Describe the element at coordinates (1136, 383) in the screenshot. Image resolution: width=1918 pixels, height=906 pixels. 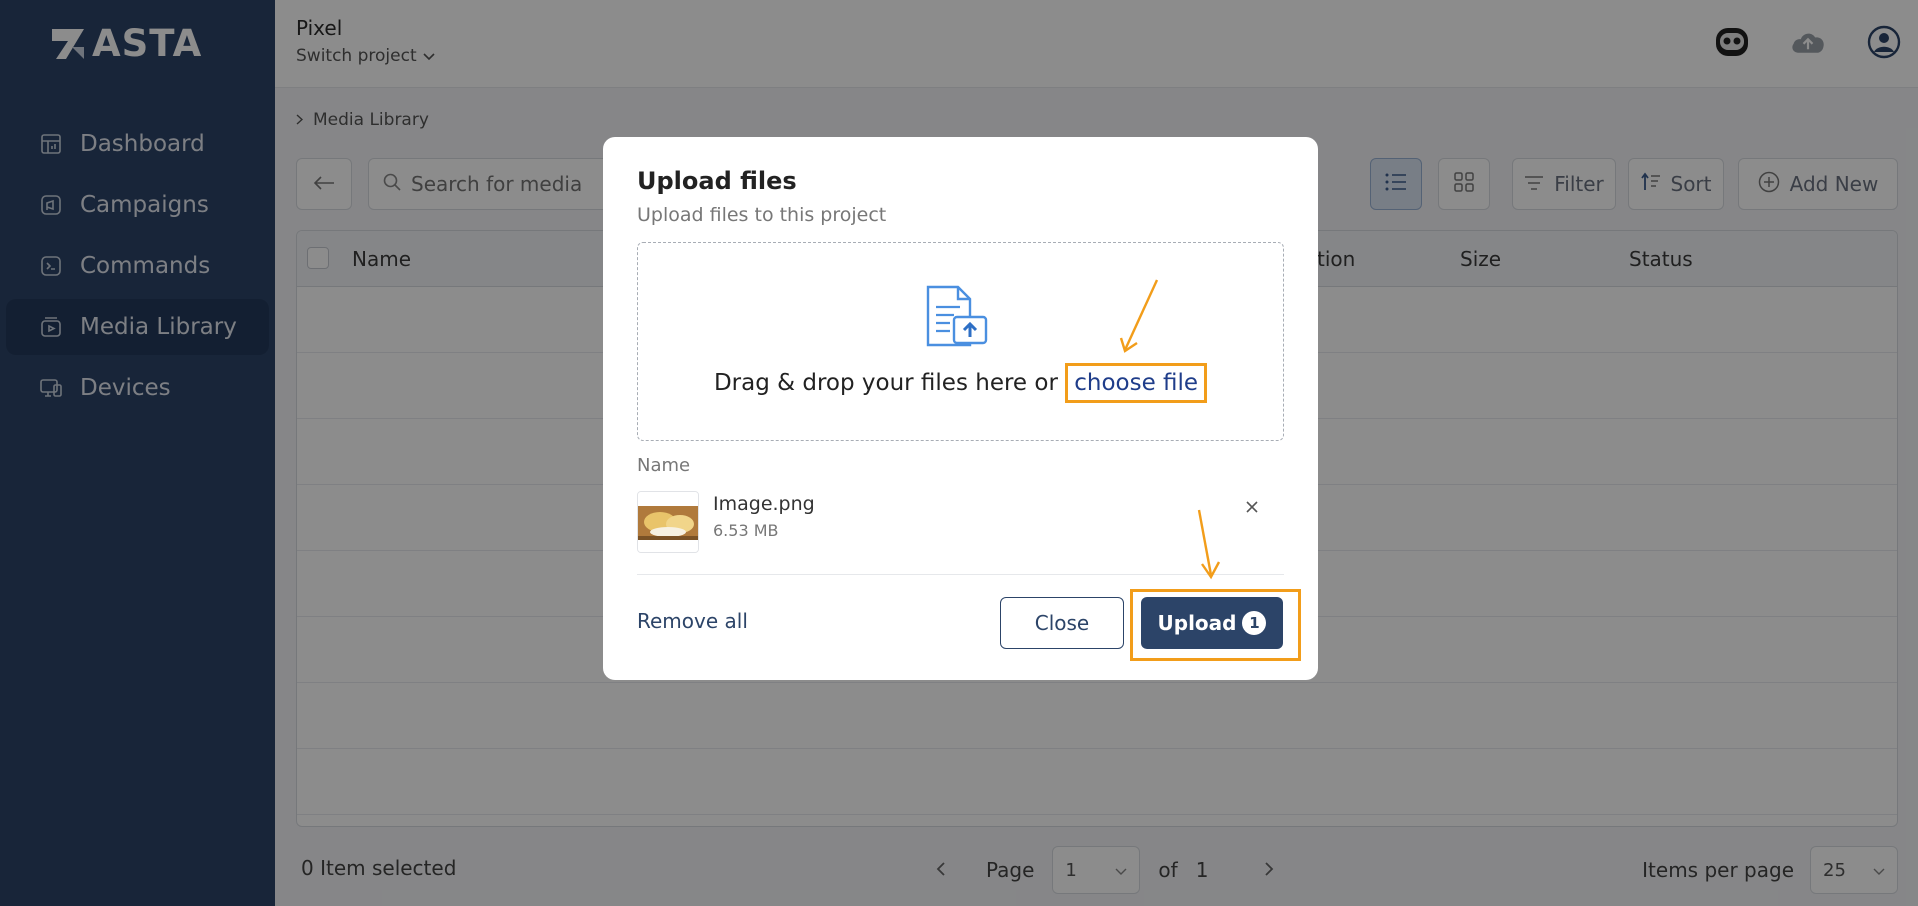
I see `choose-file-link: choose file` at that location.